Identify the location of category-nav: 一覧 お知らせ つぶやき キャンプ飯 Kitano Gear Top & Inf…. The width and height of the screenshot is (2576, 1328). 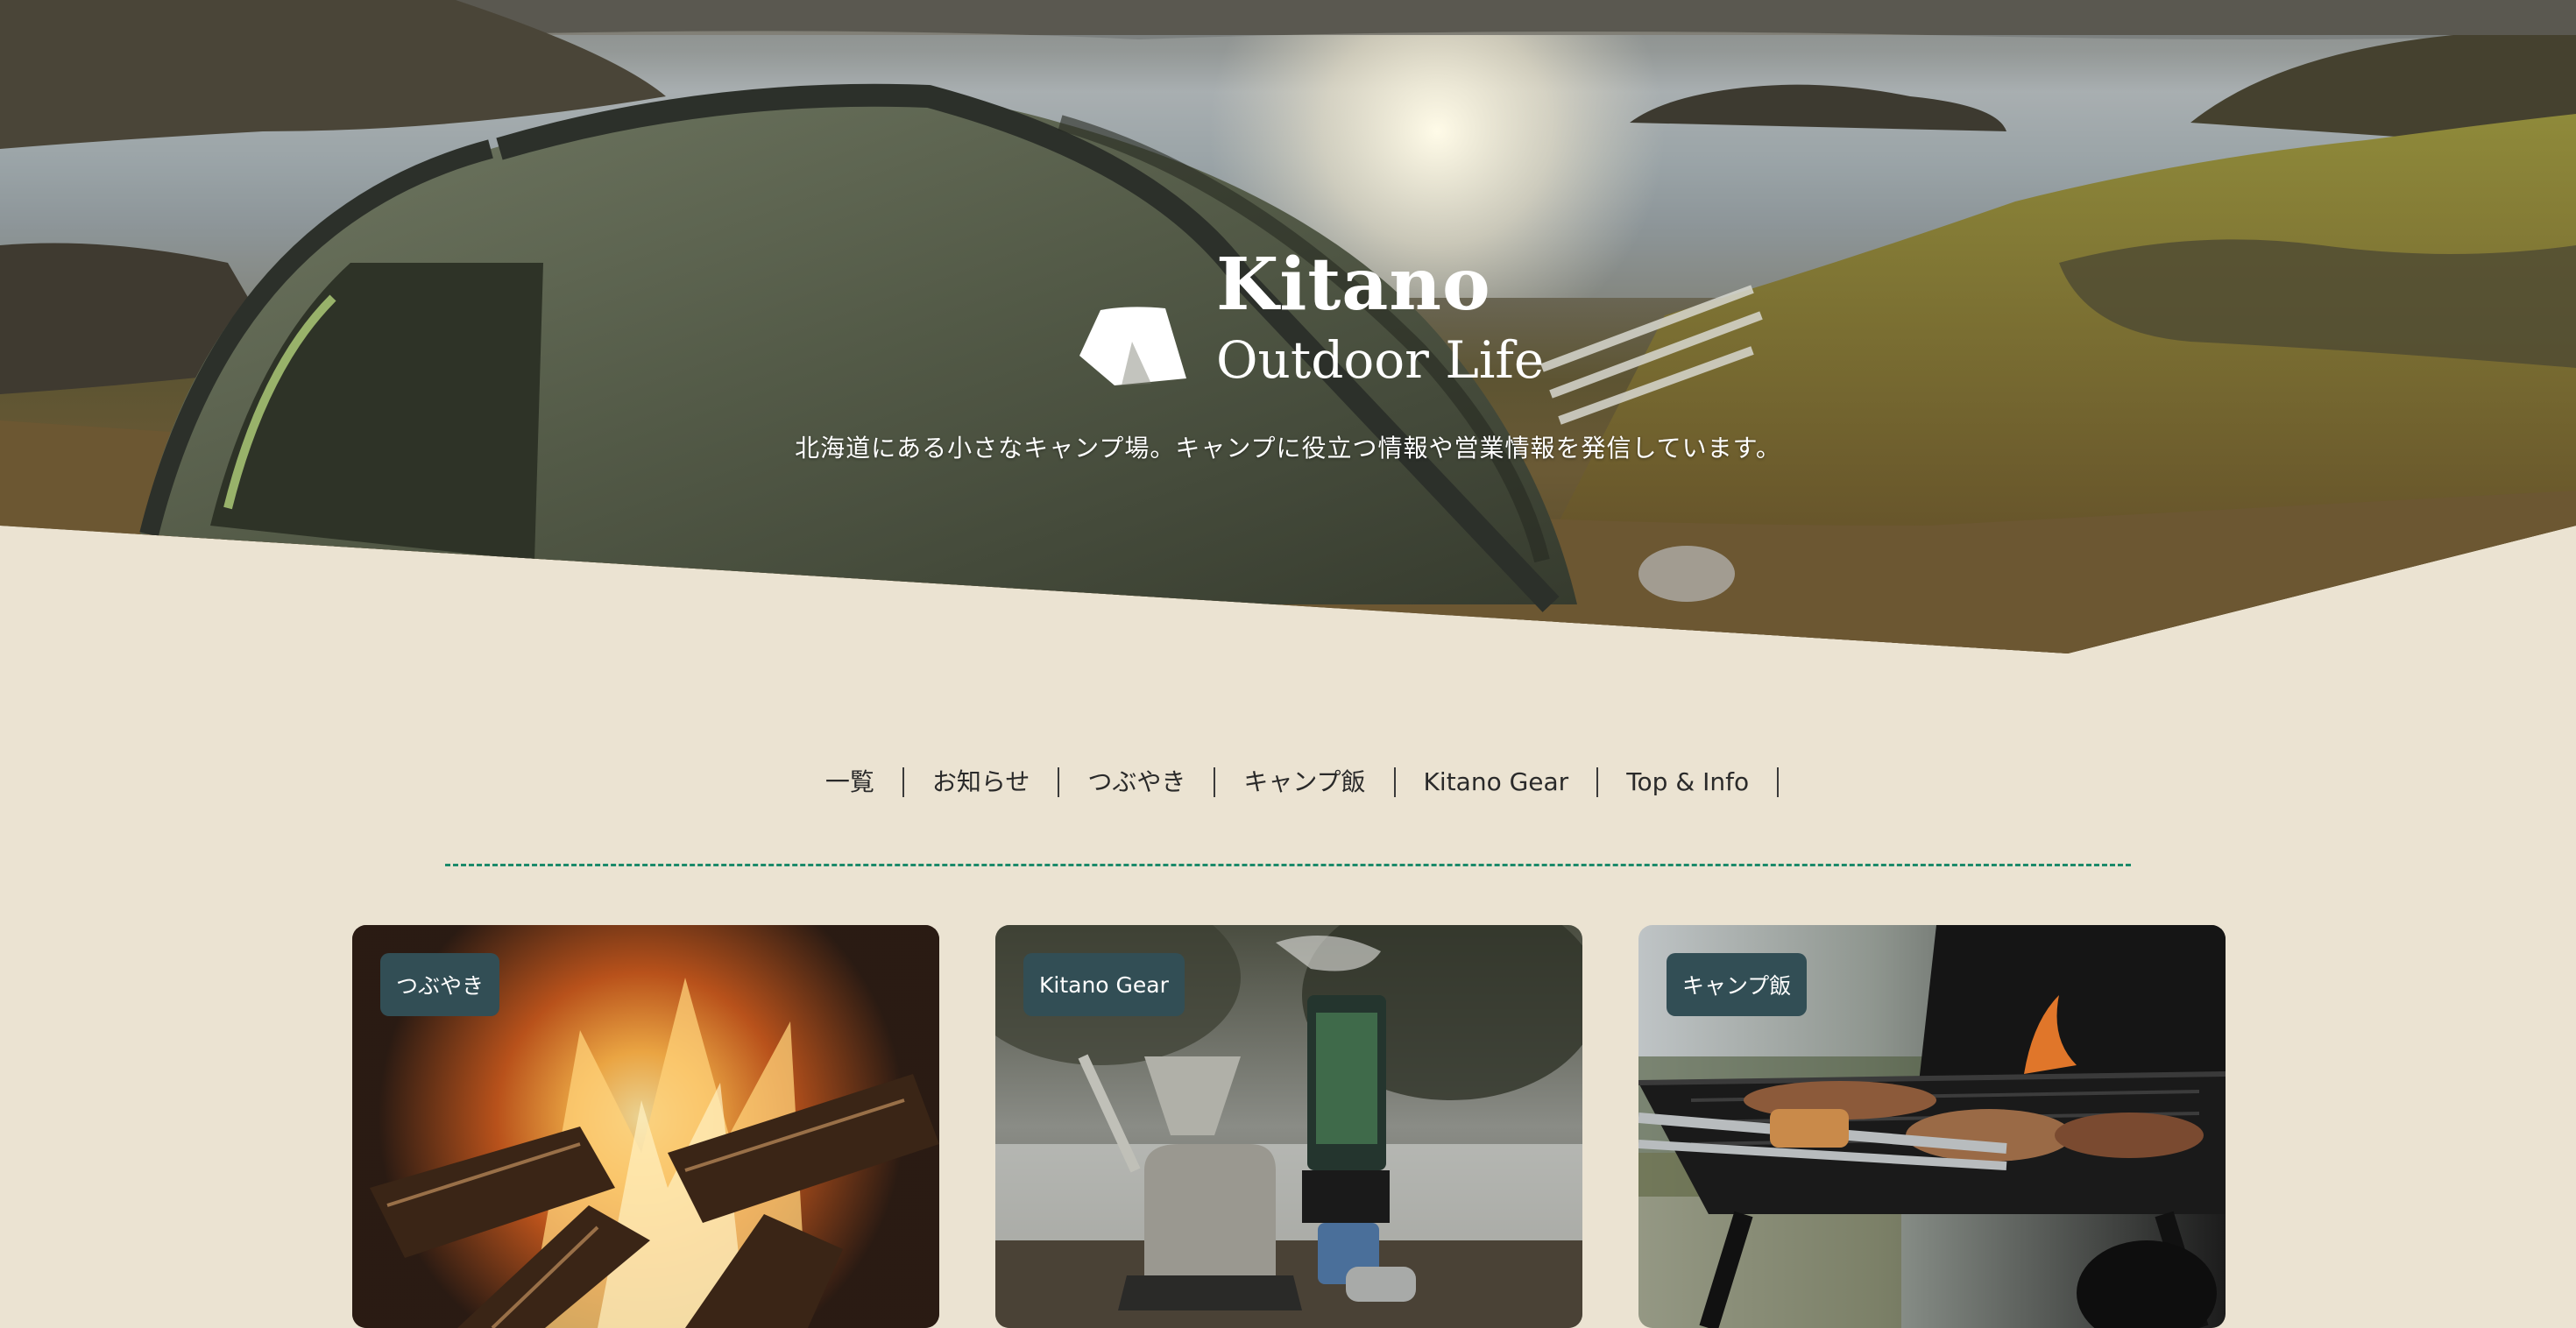
(1288, 782).